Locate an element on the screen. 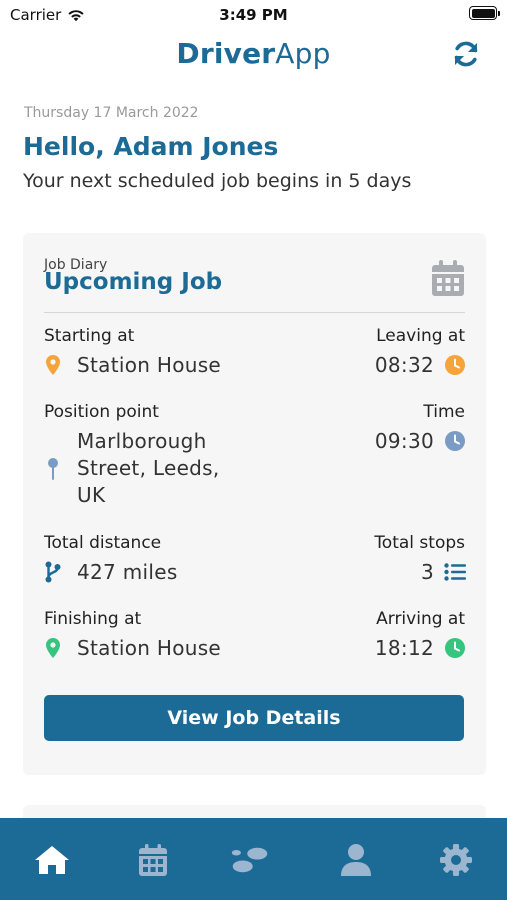 The width and height of the screenshot is (507, 900). user-icon is located at coordinates (356, 860).